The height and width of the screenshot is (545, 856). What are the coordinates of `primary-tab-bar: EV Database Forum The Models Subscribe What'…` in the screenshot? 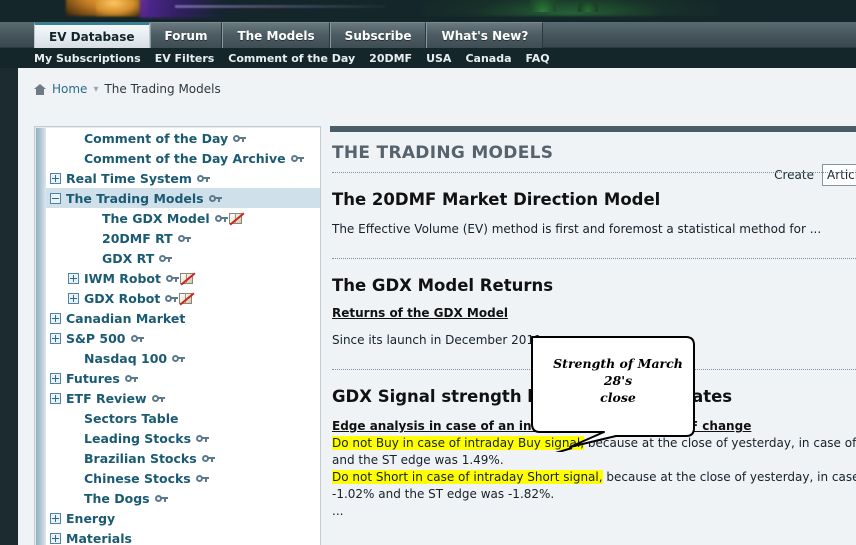 It's located at (428, 35).